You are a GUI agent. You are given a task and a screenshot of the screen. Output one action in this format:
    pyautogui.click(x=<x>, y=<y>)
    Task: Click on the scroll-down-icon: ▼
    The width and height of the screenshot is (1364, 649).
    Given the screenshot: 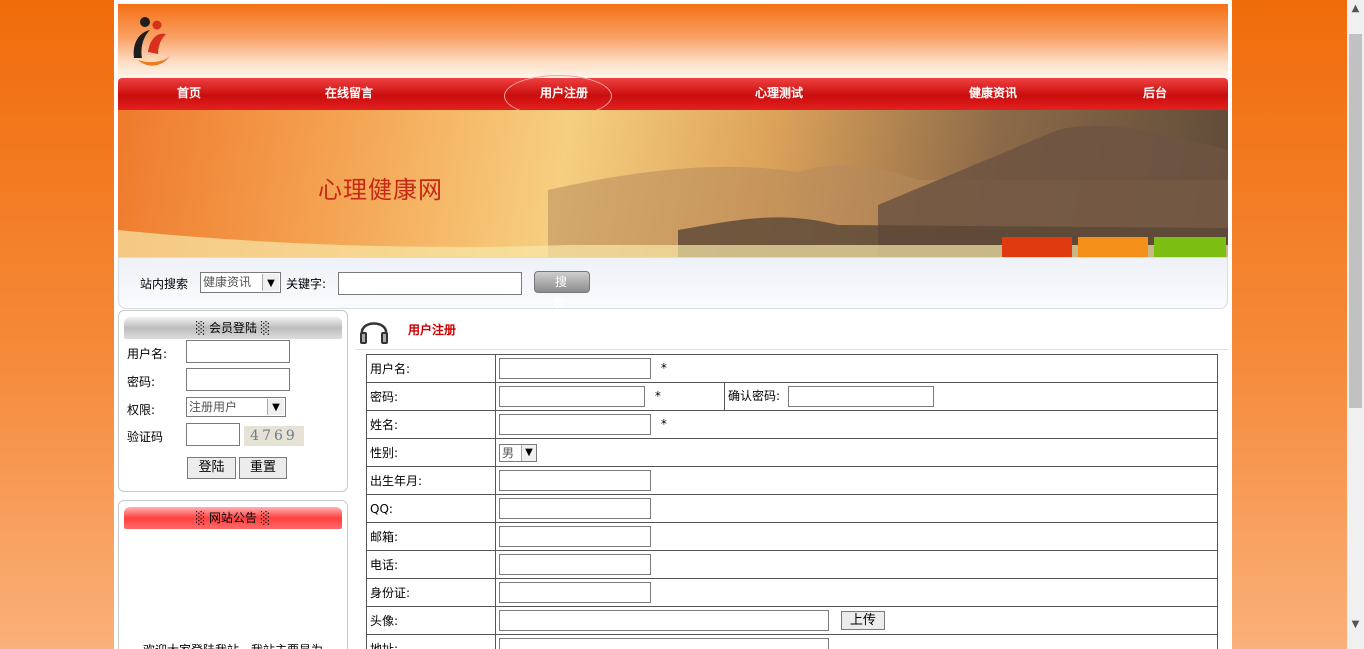 What is the action you would take?
    pyautogui.click(x=1355, y=624)
    